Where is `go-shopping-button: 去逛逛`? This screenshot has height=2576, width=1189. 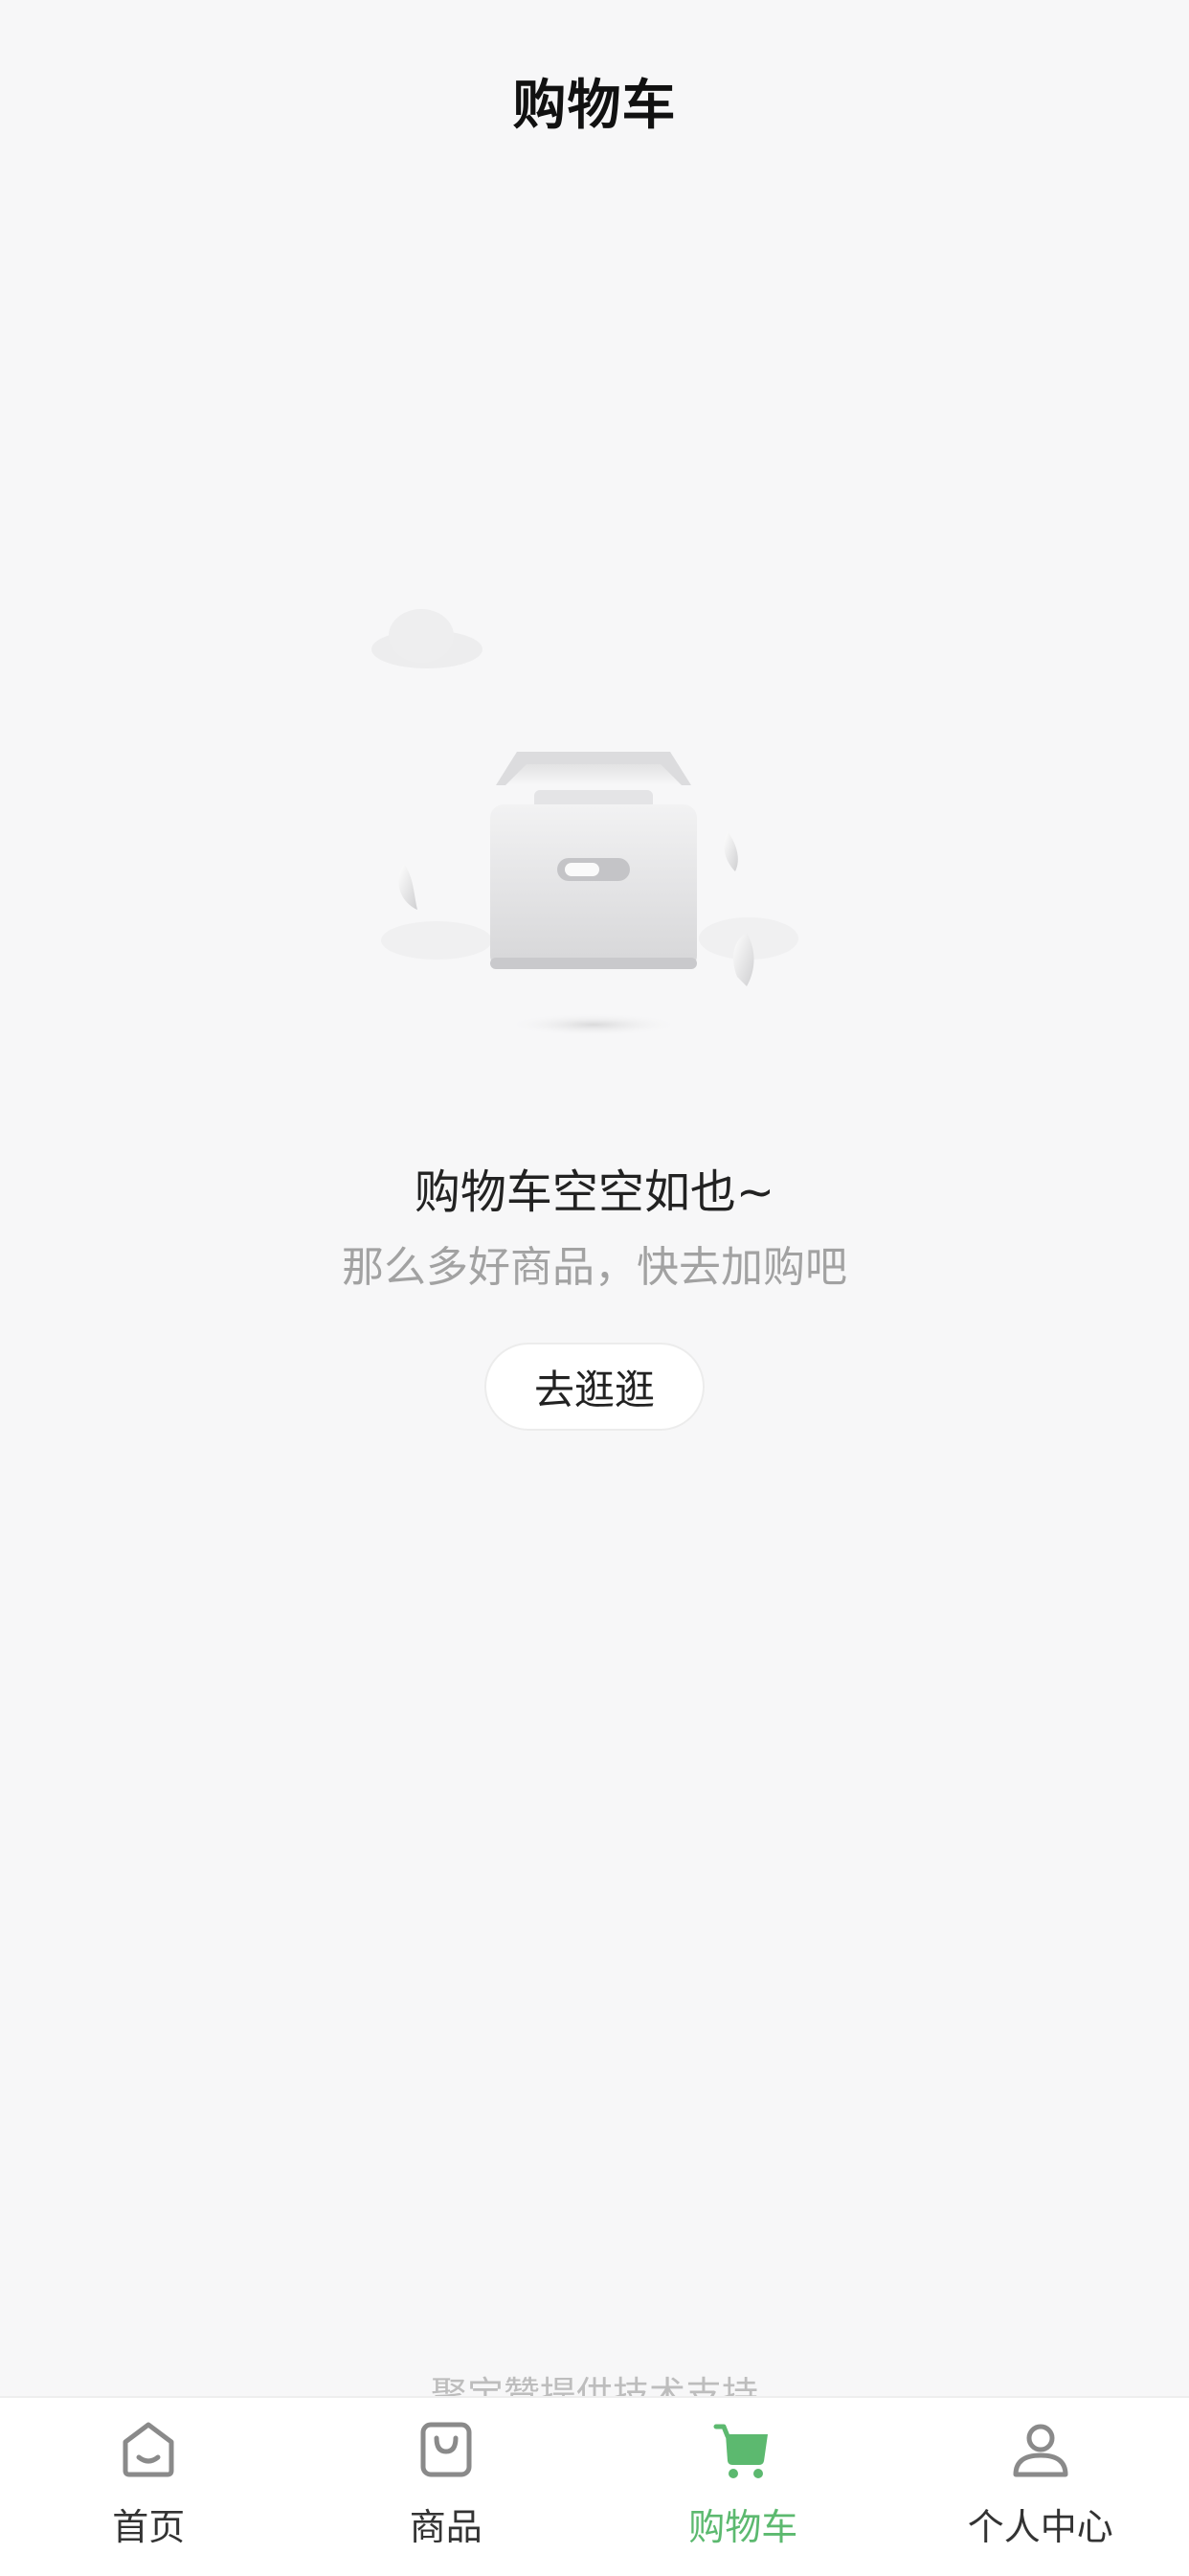
go-shopping-button: 去逛逛 is located at coordinates (594, 1387).